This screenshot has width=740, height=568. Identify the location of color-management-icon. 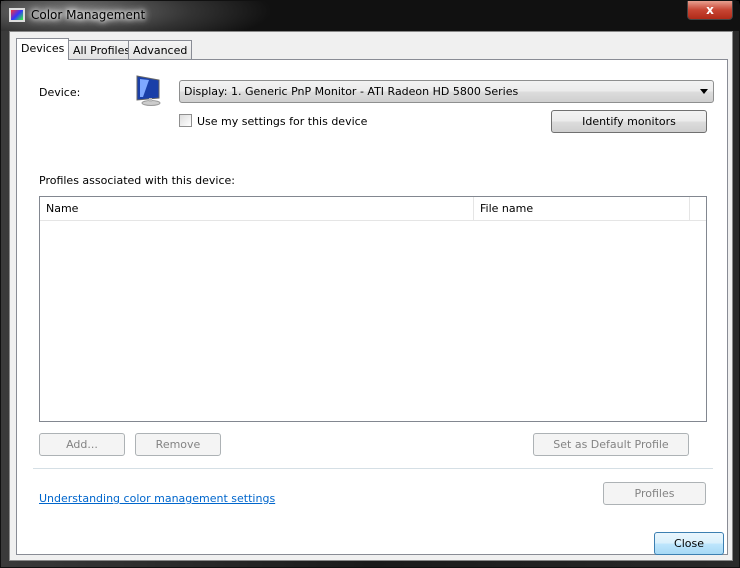
(17, 15).